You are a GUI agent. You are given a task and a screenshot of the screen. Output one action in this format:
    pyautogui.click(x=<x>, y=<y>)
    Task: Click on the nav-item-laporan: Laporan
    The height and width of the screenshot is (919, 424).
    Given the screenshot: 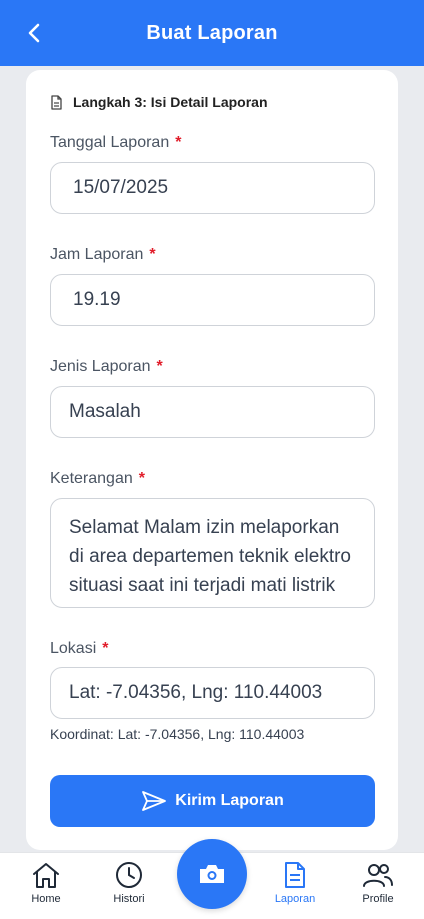 What is the action you would take?
    pyautogui.click(x=295, y=883)
    